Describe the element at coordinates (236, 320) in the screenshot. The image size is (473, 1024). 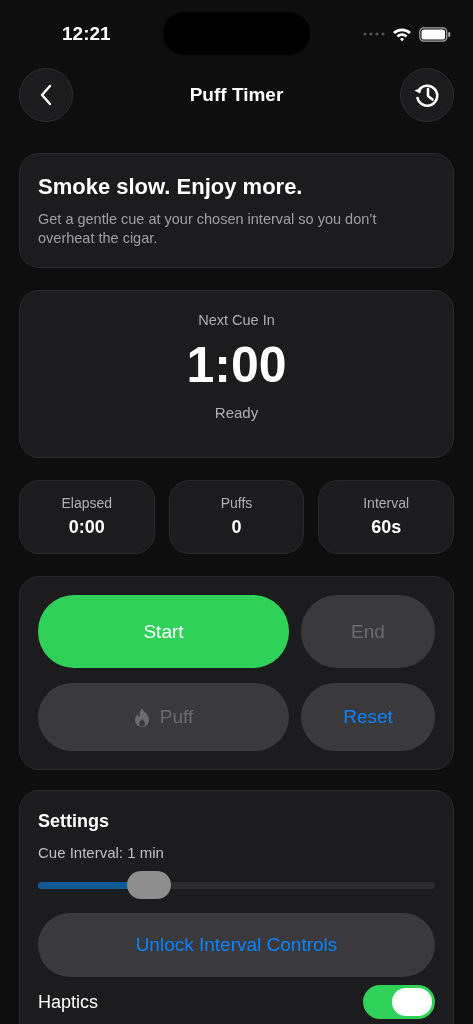
I see `countdown-label: Next Cue In` at that location.